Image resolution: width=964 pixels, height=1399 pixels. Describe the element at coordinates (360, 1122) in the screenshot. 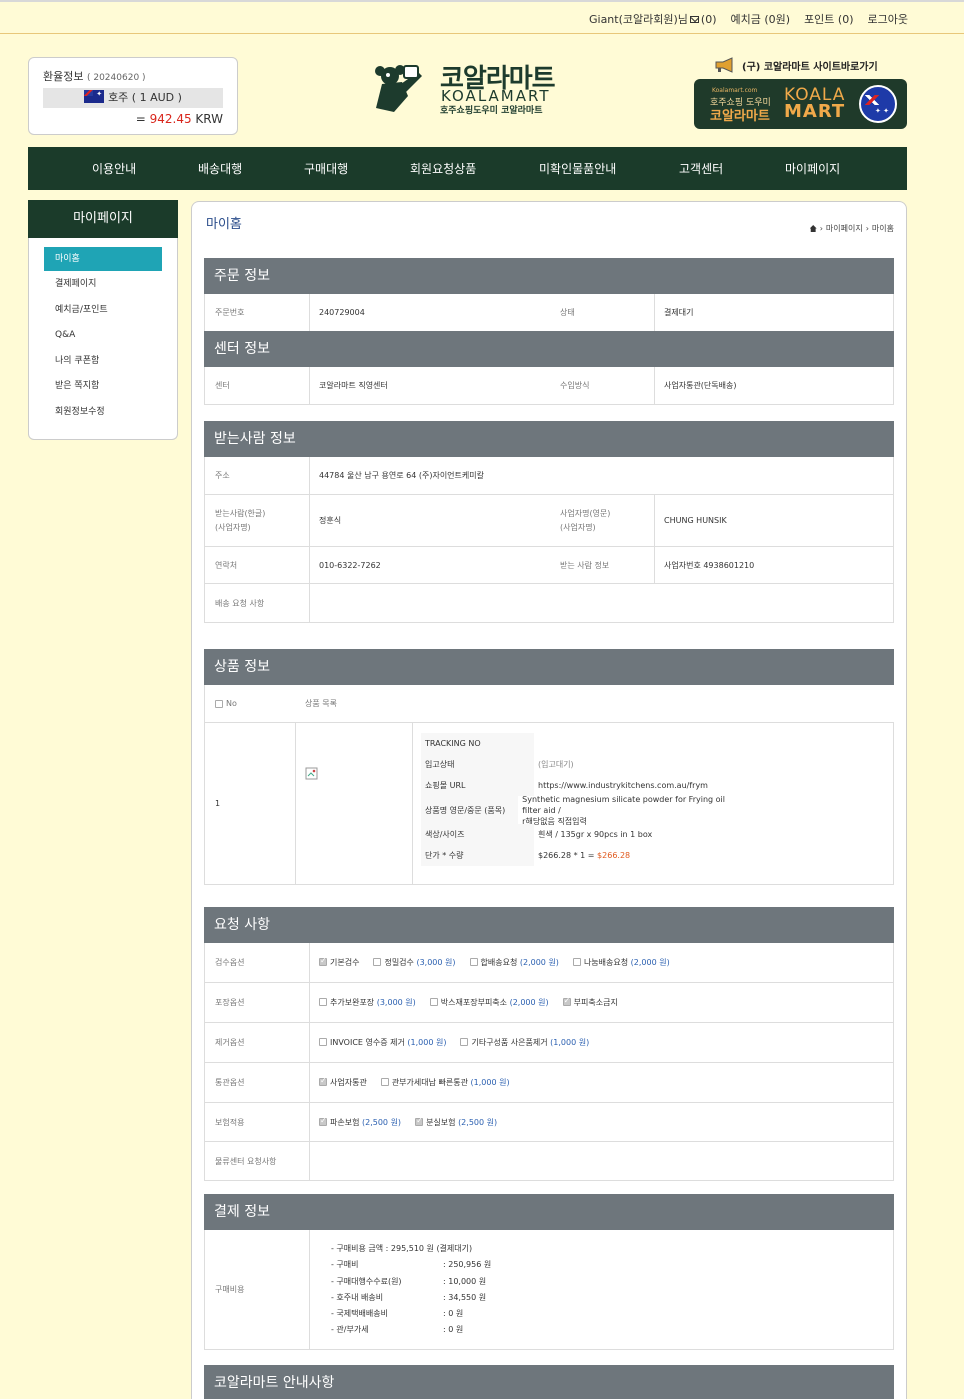

I see `request-option: 파손보험 (2,500 원)` at that location.